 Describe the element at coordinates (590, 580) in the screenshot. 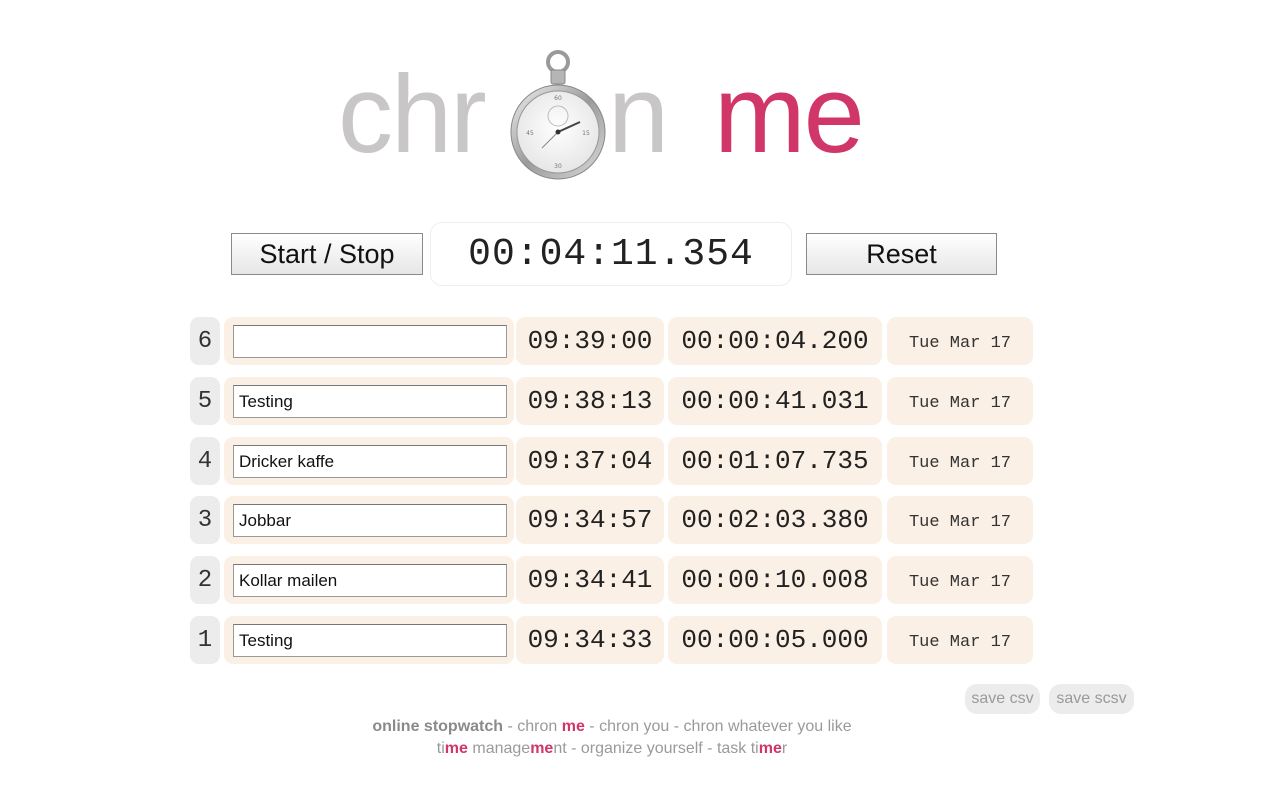

I see `lap-start-time: 09:34:41` at that location.